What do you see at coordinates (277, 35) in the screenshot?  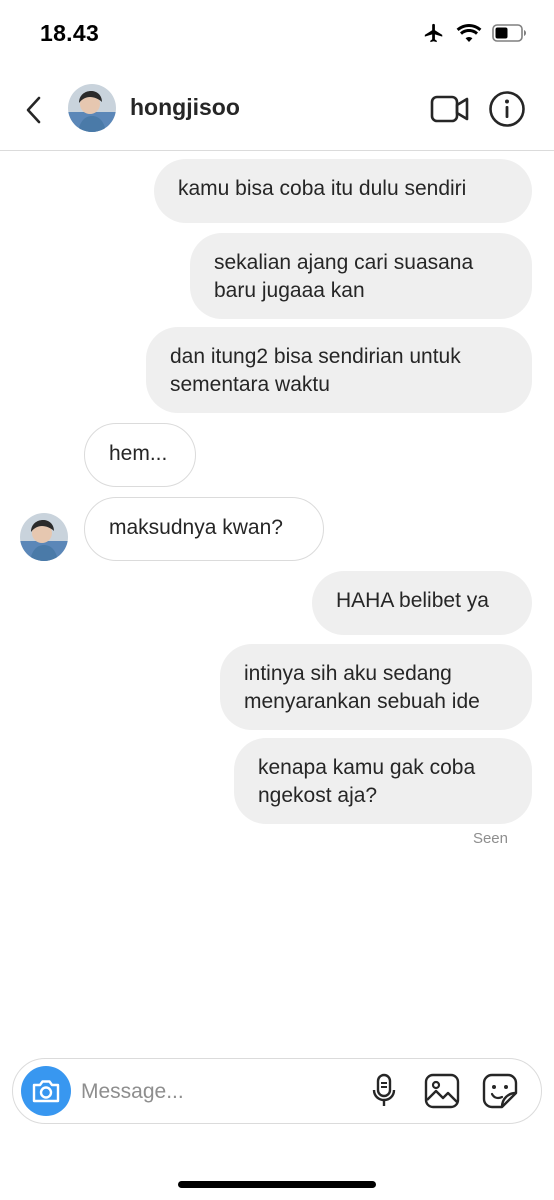 I see `status-bar: 18.43` at bounding box center [277, 35].